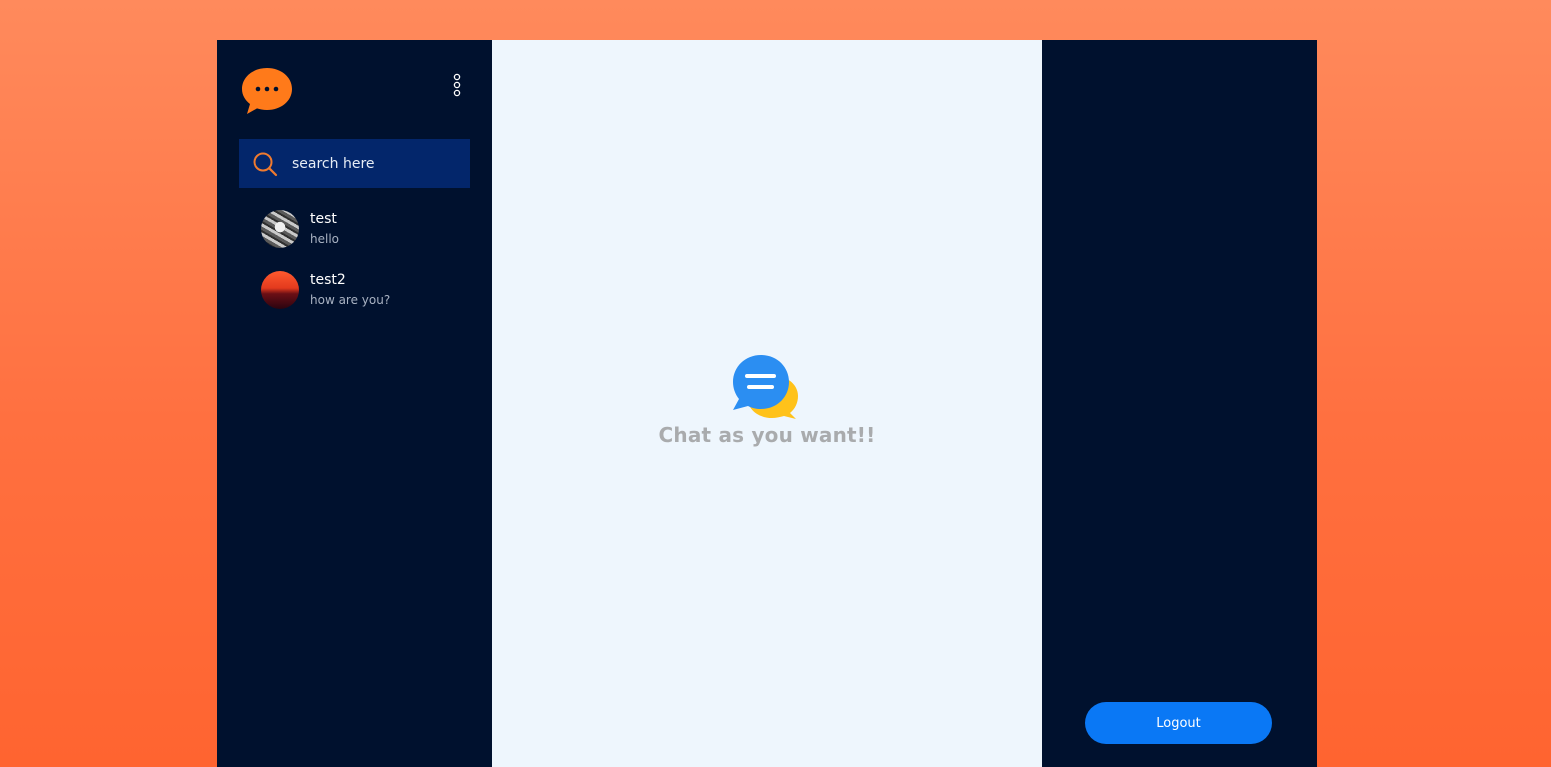 Image resolution: width=1551 pixels, height=767 pixels. Describe the element at coordinates (457, 86) in the screenshot. I see `more-options-icon` at that location.